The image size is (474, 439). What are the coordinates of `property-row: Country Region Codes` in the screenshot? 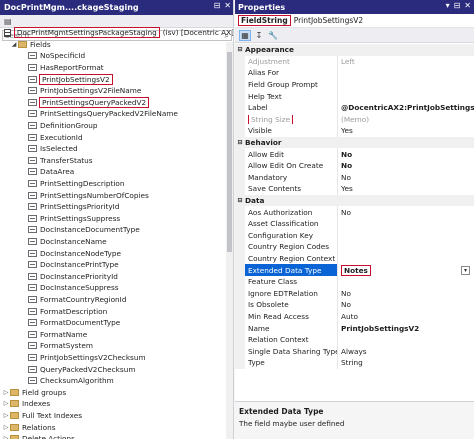 It's located at (354, 247).